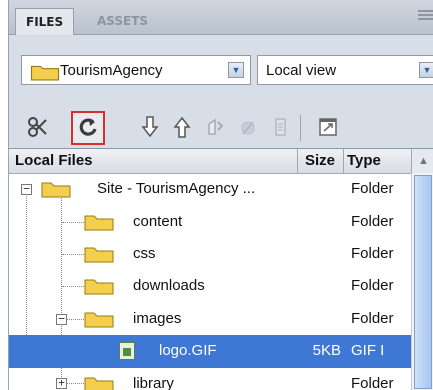  What do you see at coordinates (210, 319) in the screenshot?
I see `tree-row-images: − images Folder` at bounding box center [210, 319].